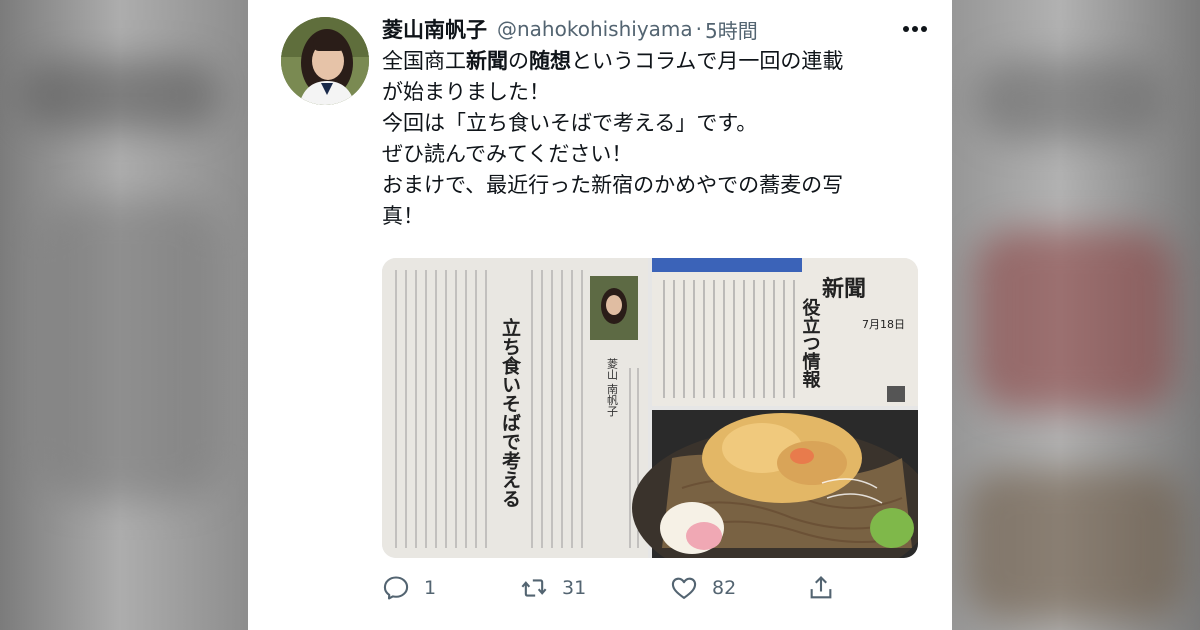 Image resolution: width=1200 pixels, height=630 pixels. What do you see at coordinates (810, 343) in the screenshot?
I see `front-headline: 役立つ情報` at bounding box center [810, 343].